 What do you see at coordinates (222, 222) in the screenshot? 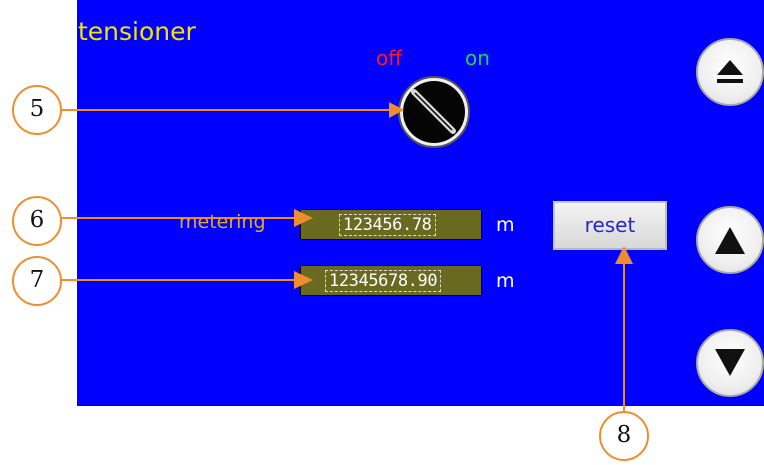
I see `metering-label: metering` at bounding box center [222, 222].